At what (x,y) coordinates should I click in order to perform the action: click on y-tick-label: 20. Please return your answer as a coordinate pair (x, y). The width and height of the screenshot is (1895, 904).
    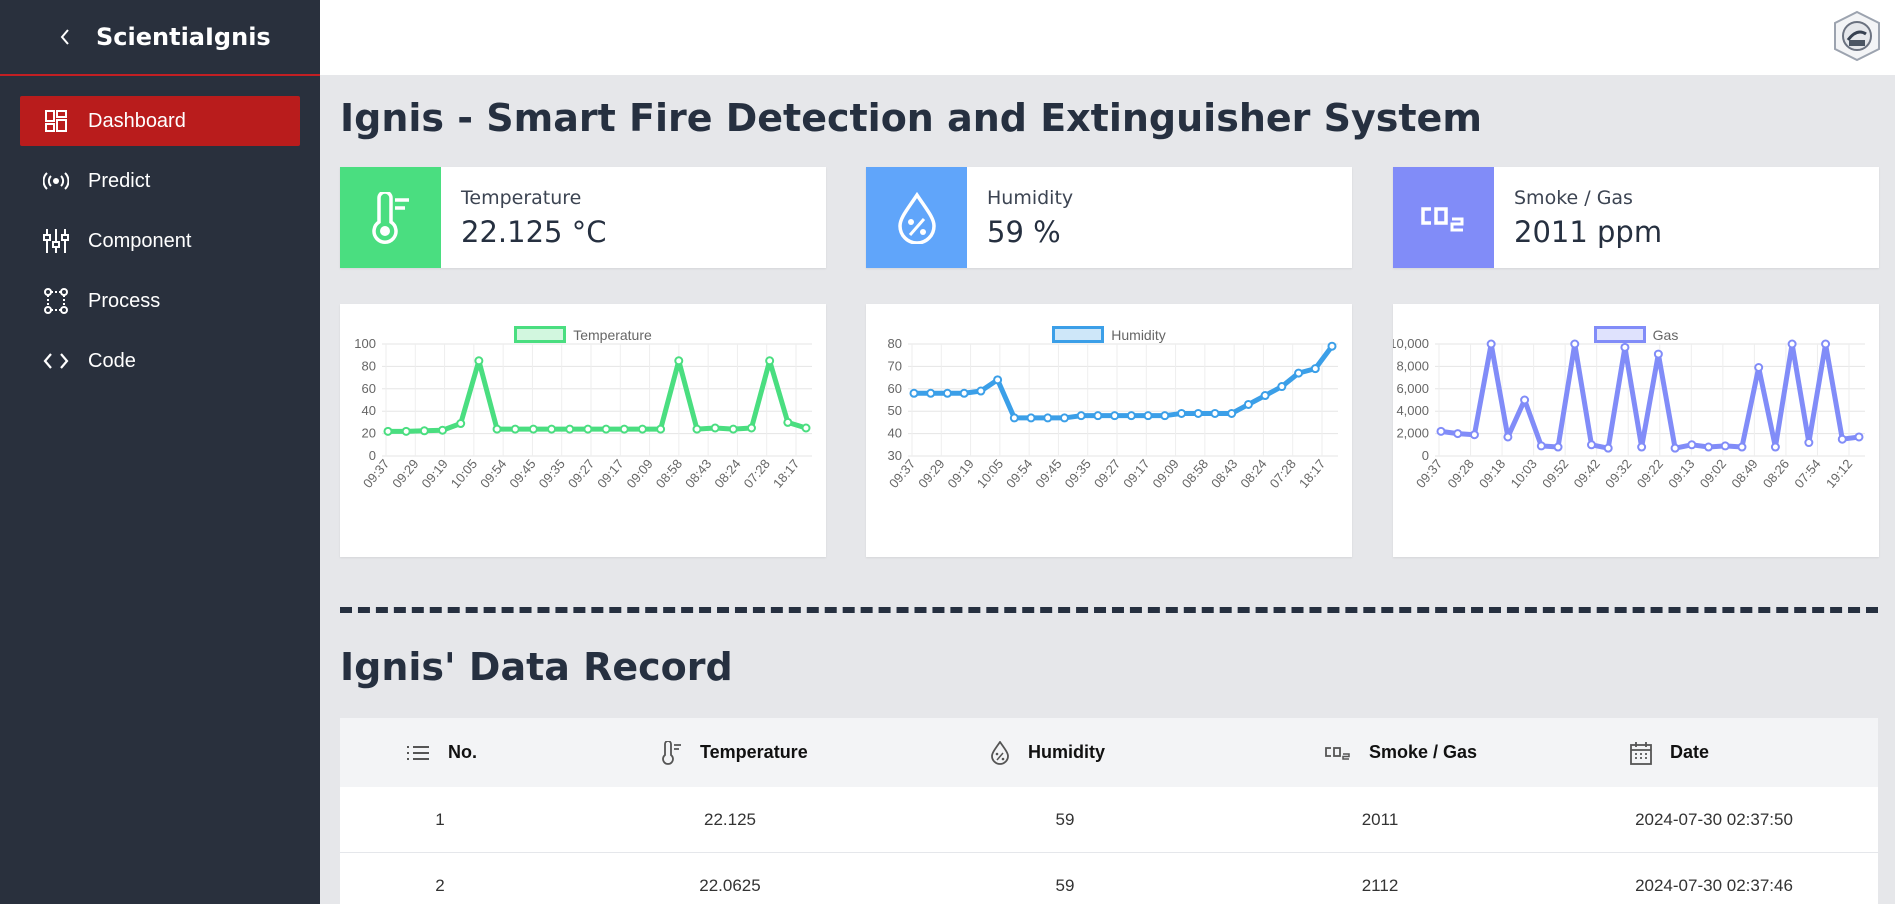
    Looking at the image, I should click on (369, 433).